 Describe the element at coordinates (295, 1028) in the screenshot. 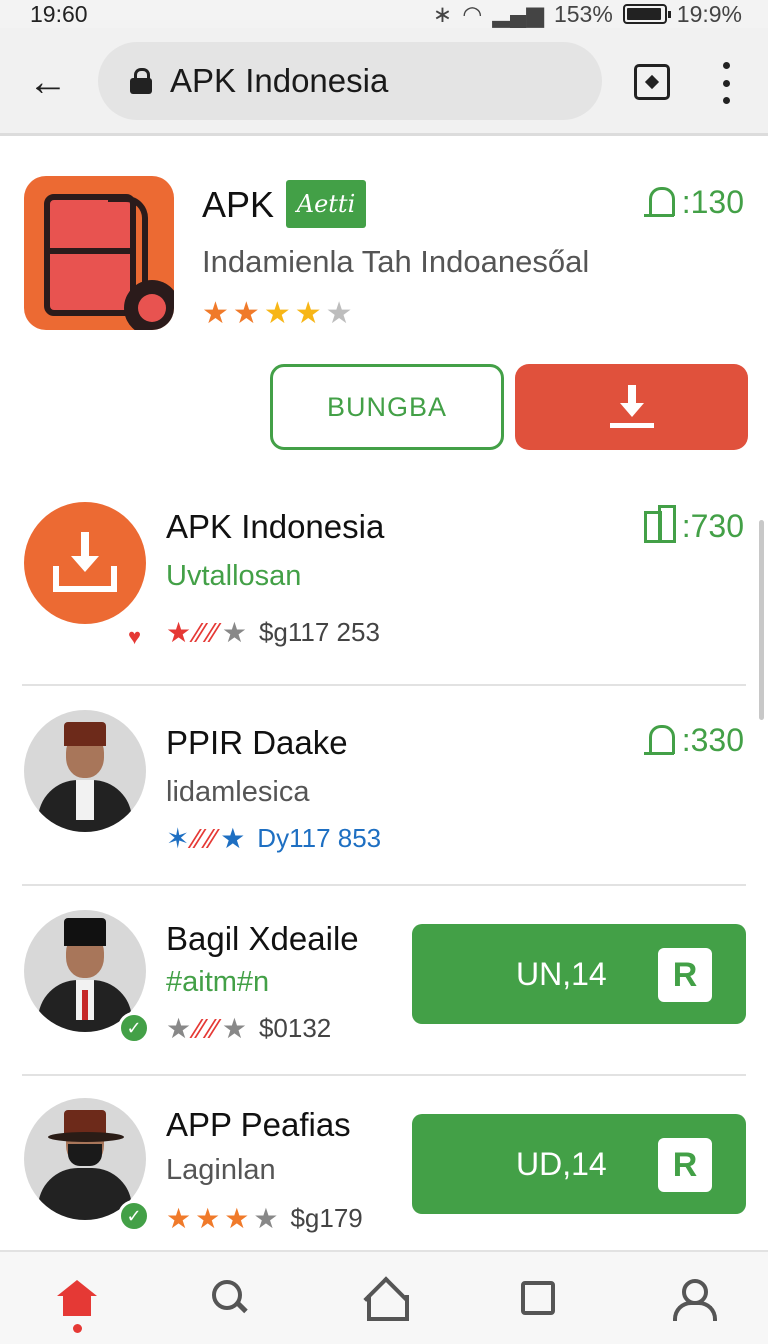

I see `rating-text: $0132` at that location.